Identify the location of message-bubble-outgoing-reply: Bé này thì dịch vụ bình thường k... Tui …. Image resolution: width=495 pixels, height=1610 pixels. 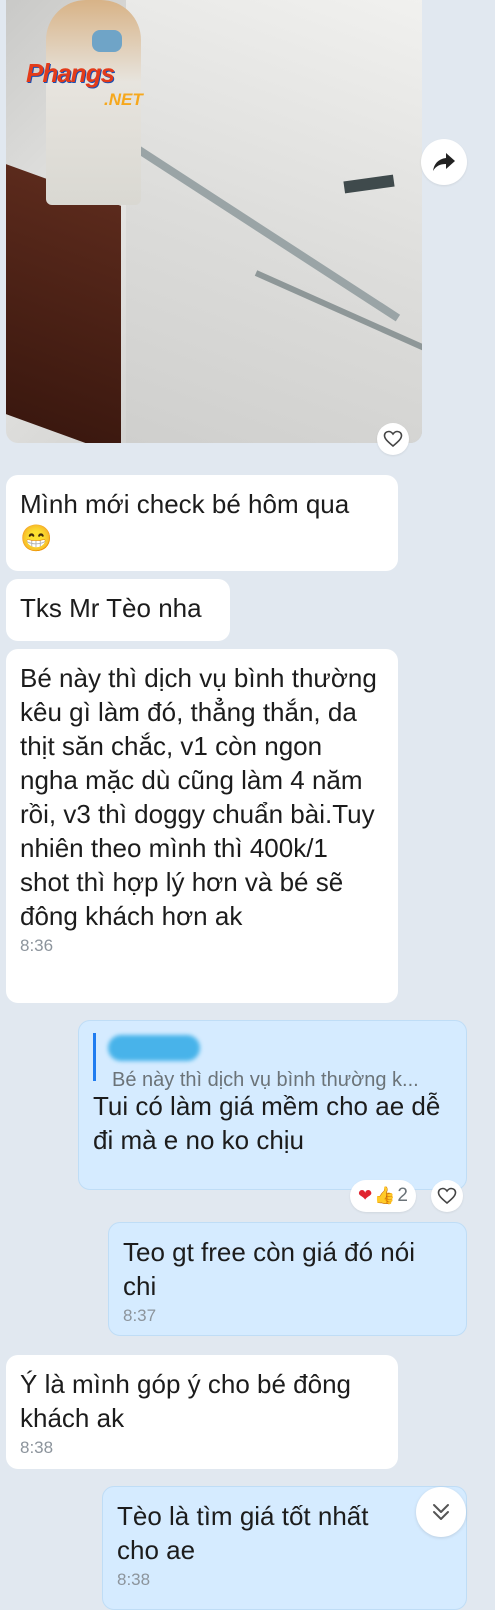
(272, 1105).